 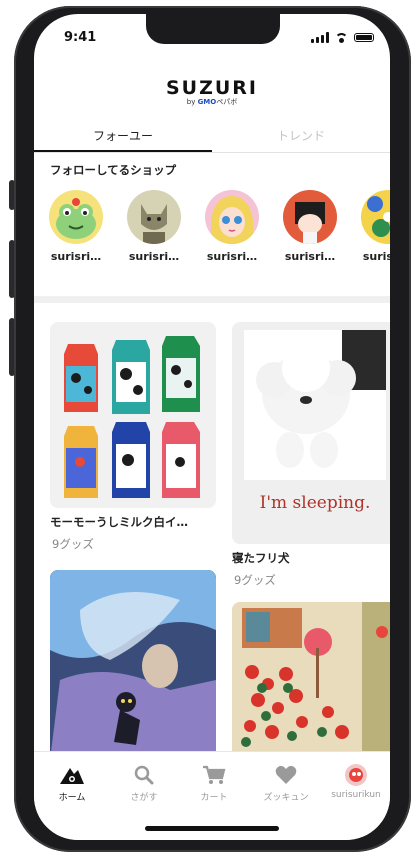 I want to click on item-card-flowers, so click(x=311, y=681).